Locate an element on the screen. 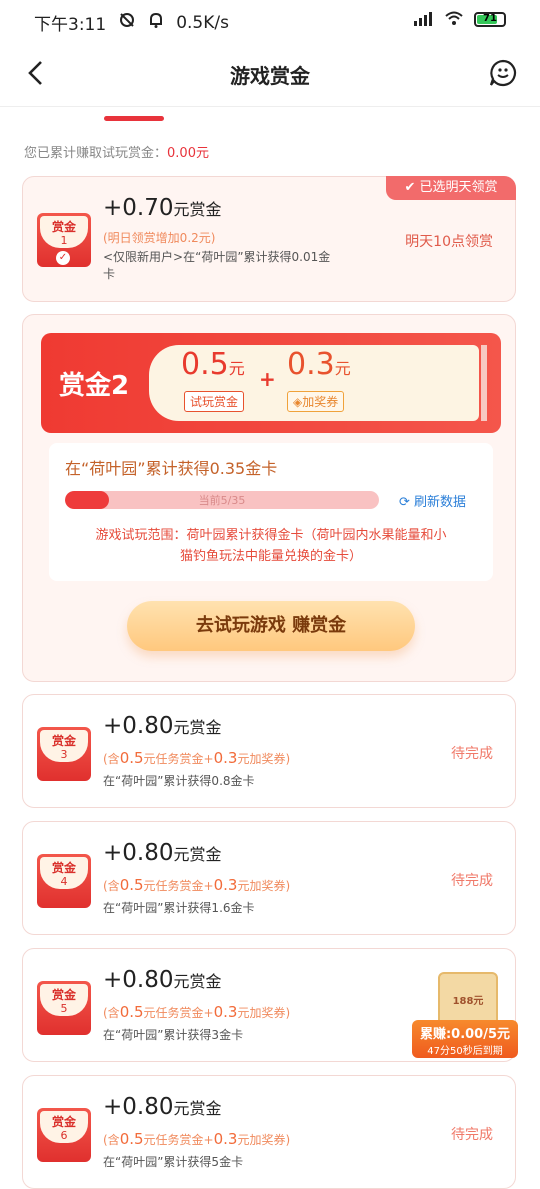 This screenshot has width=540, height=1189. dnd-icon is located at coordinates (127, 22).